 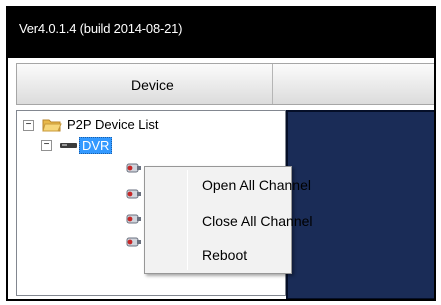 What do you see at coordinates (225, 255) in the screenshot?
I see `menu-item-label: Reboot` at bounding box center [225, 255].